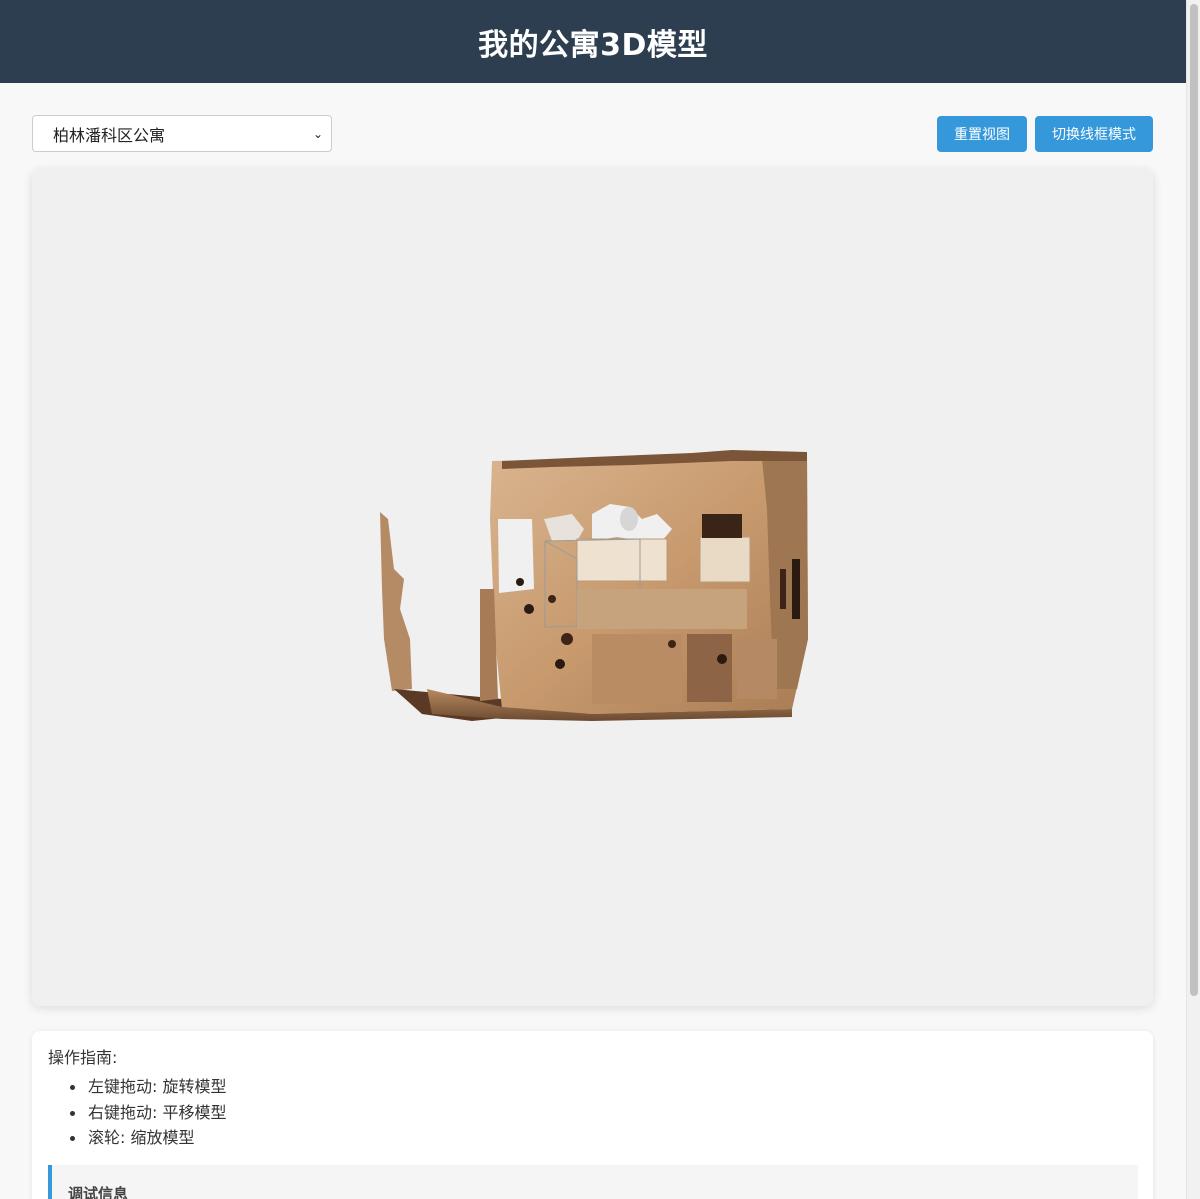  I want to click on list-item: 左键拖动: 旋转模型, so click(592, 1087).